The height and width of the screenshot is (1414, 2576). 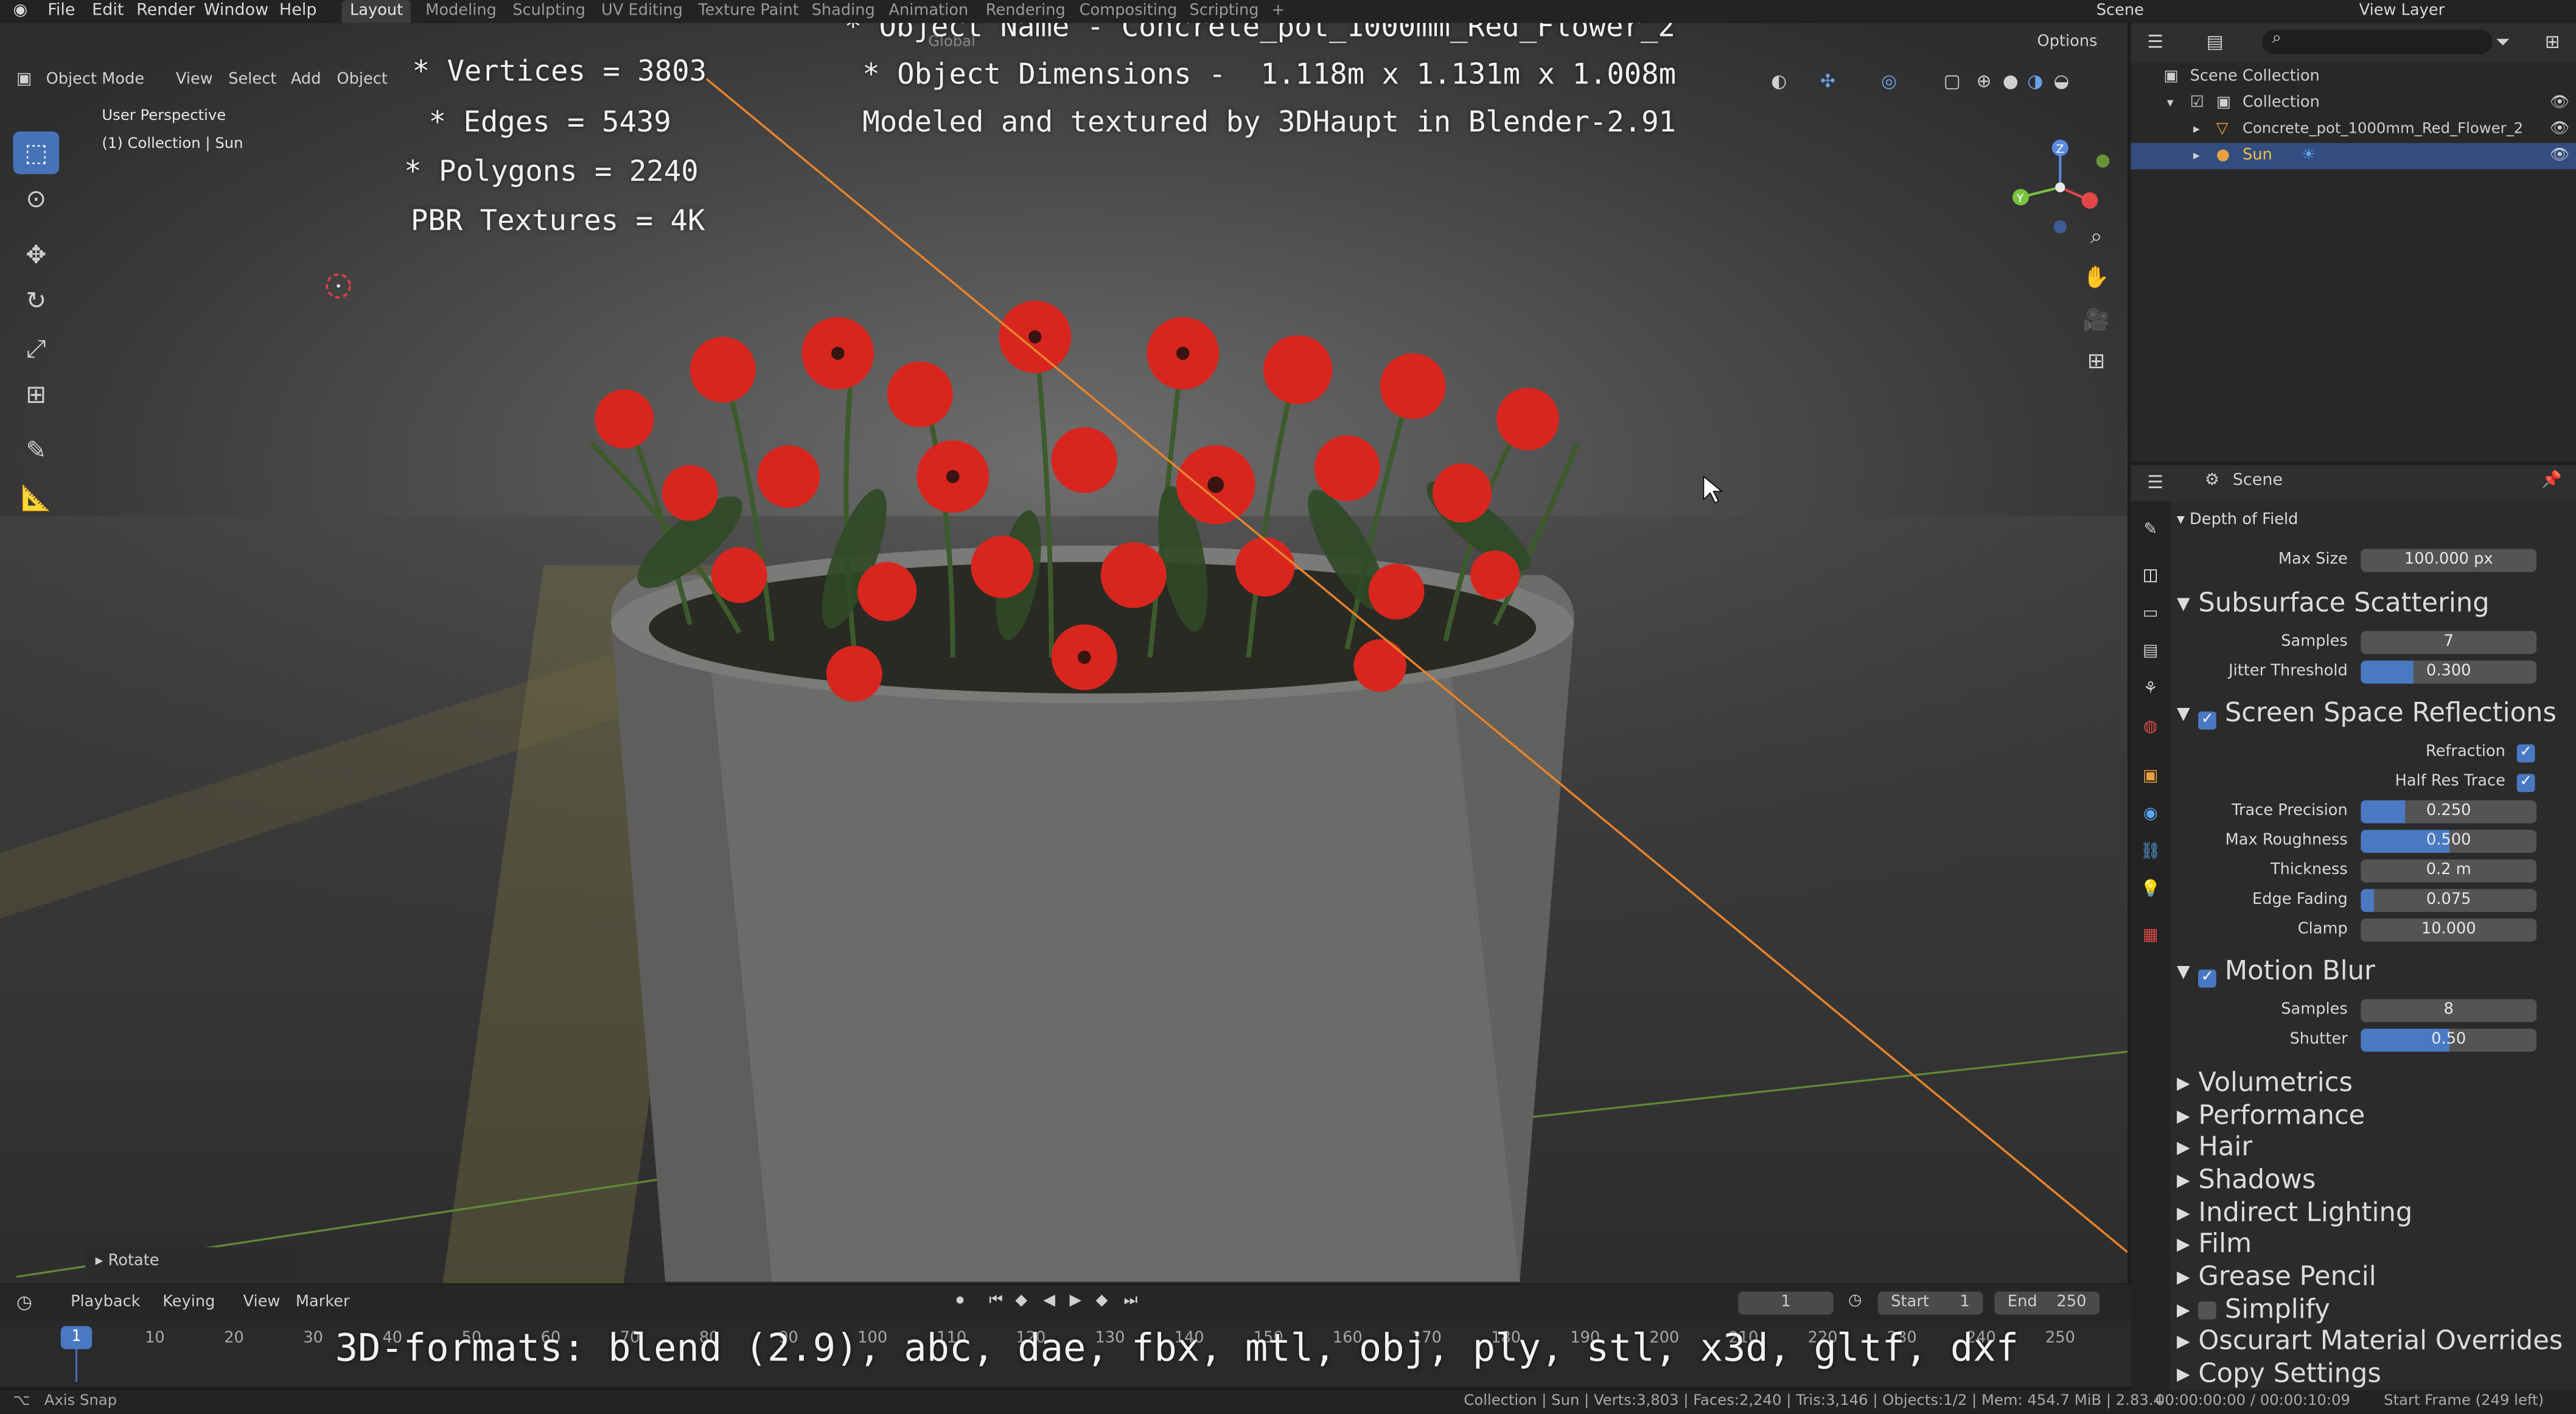 What do you see at coordinates (2374, 1243) in the screenshot?
I see `section-film: ▸ Film` at bounding box center [2374, 1243].